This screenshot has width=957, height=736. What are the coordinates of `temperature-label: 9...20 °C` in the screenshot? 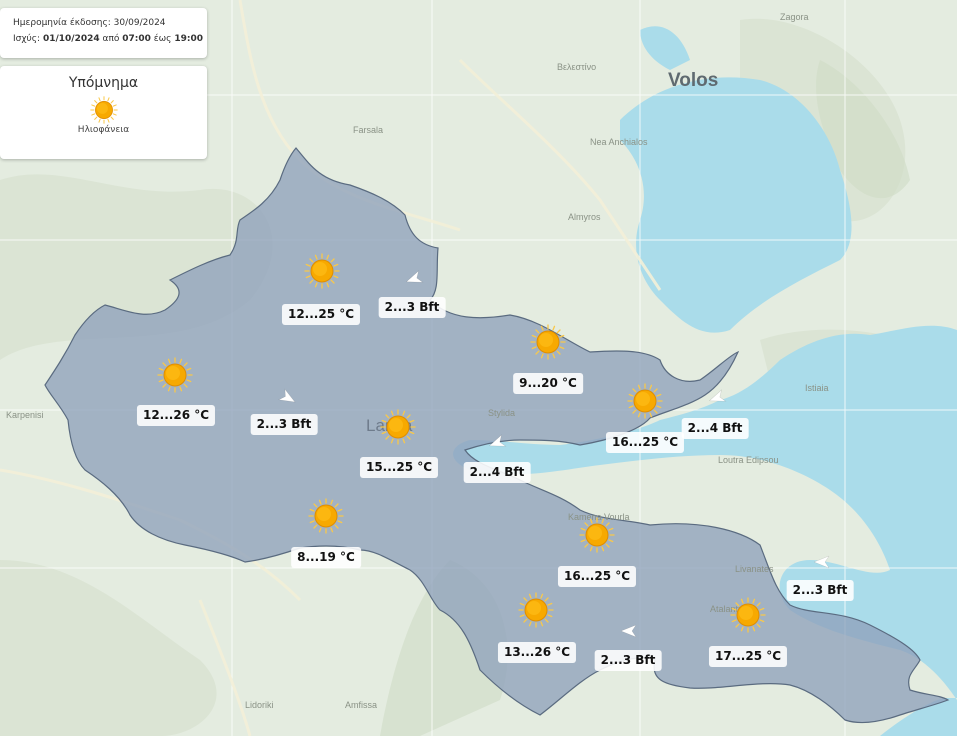 It's located at (548, 383).